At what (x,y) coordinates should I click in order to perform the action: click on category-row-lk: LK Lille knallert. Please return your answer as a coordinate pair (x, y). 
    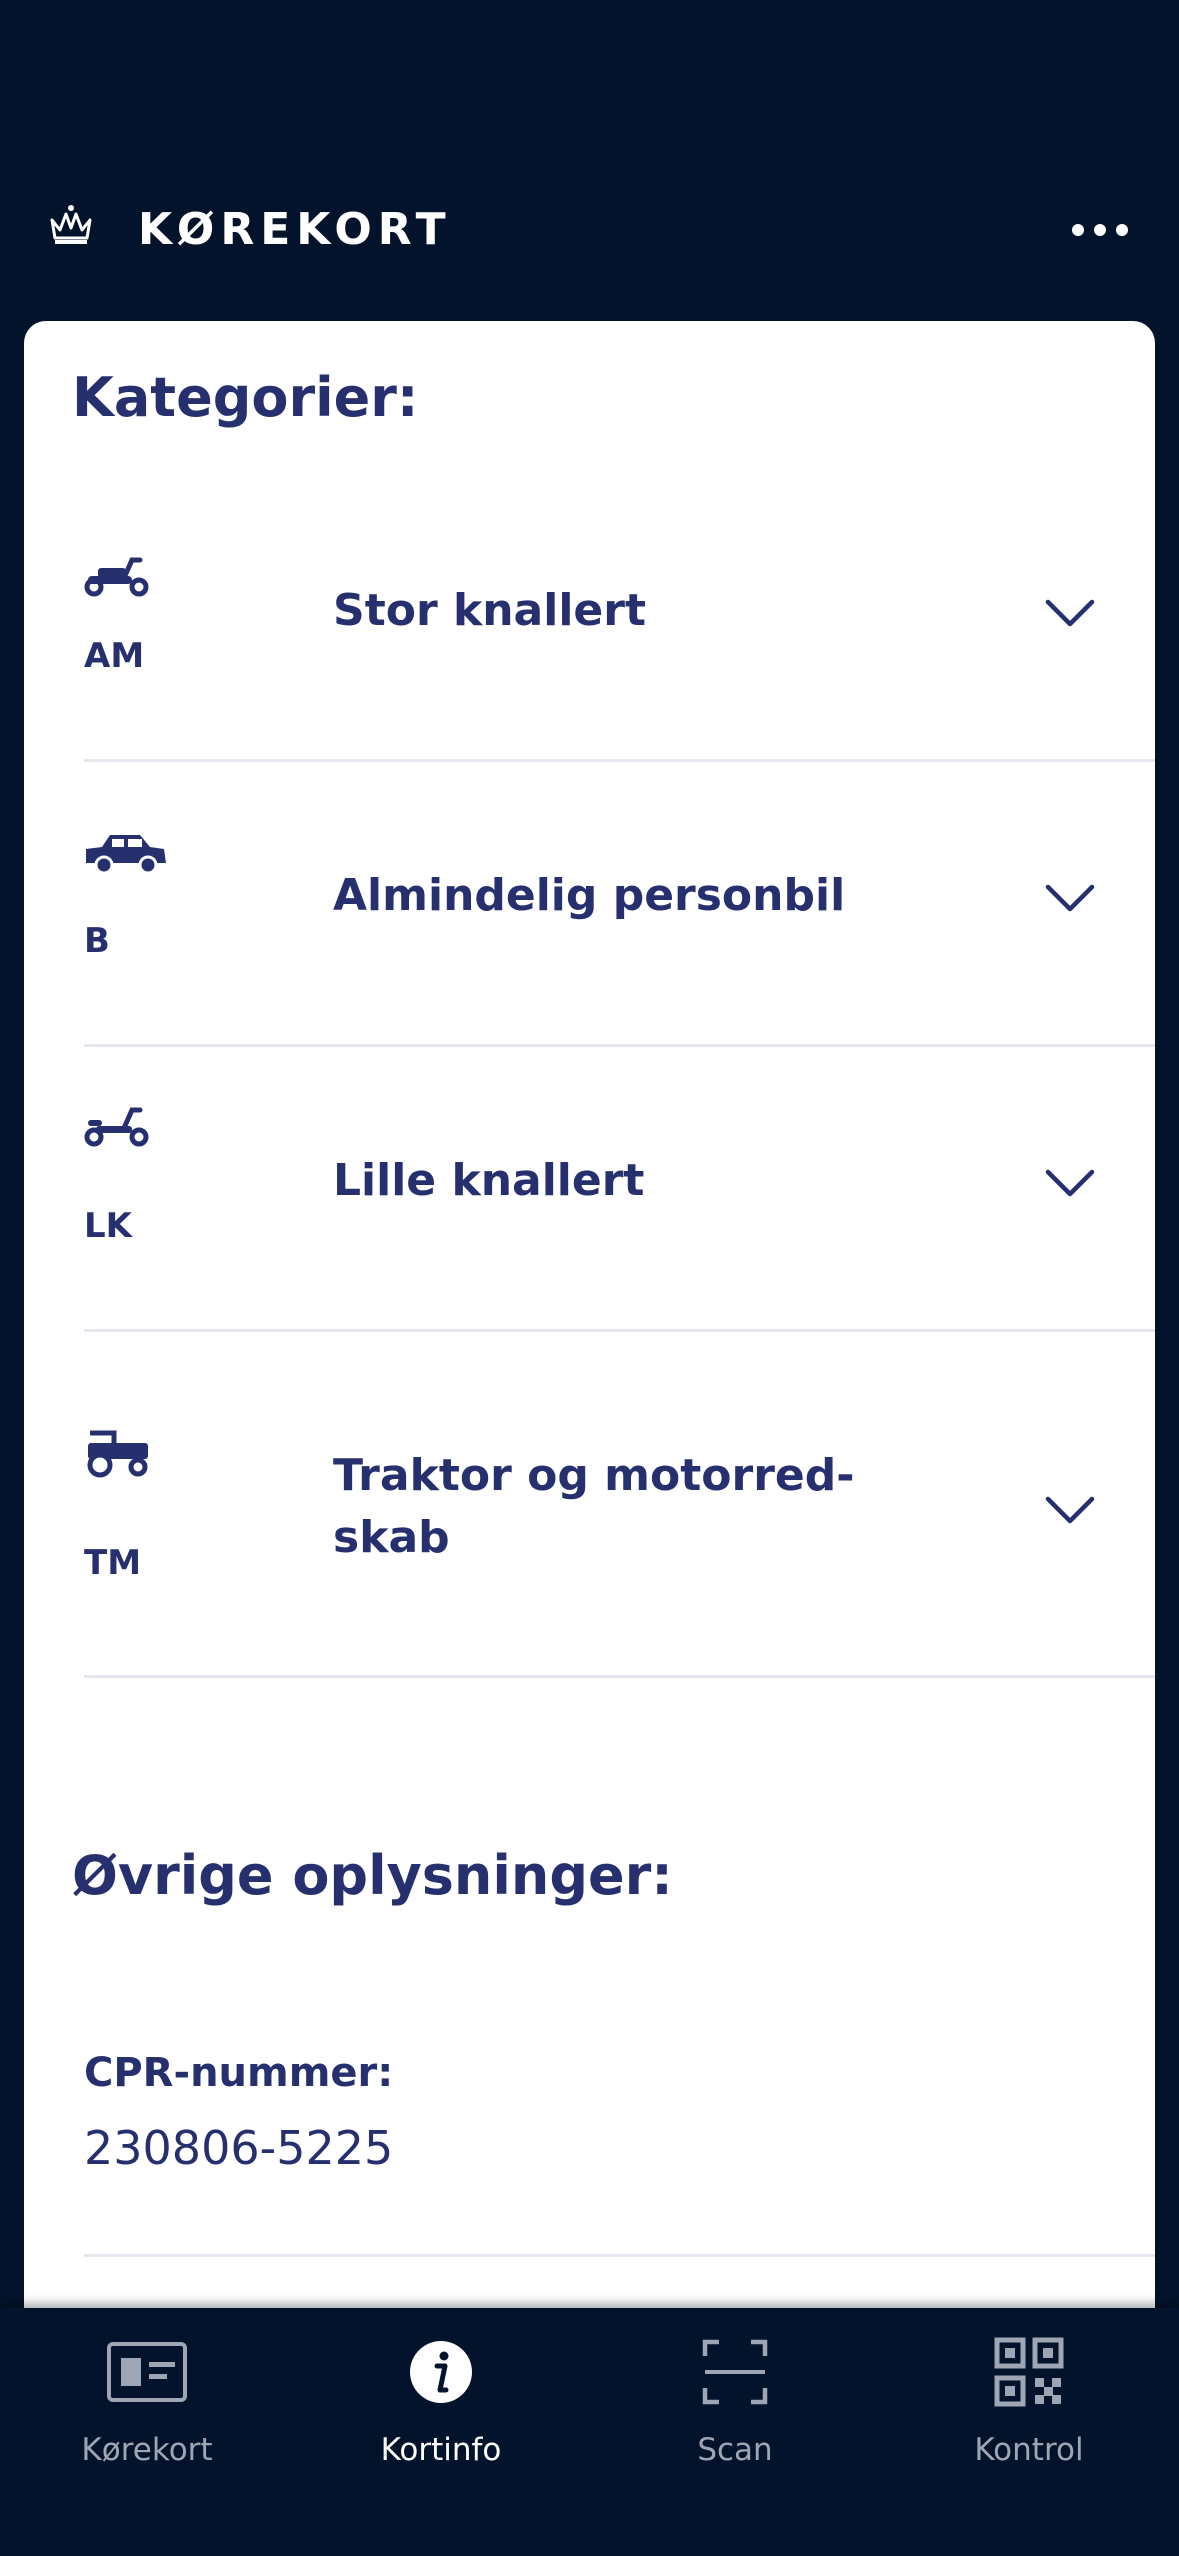
    Looking at the image, I should click on (619, 1226).